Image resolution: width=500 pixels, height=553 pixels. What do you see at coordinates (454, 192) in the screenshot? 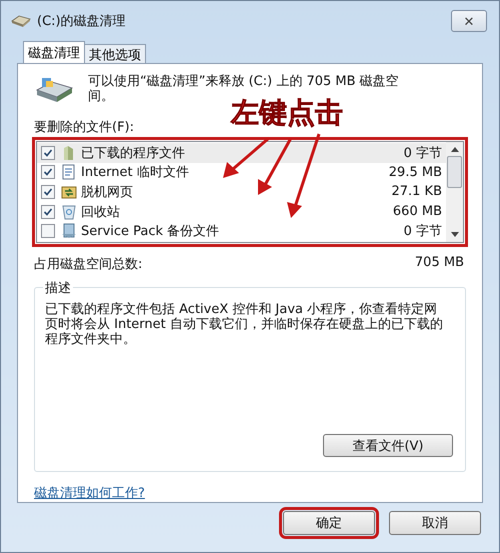
I see `scrollbar` at bounding box center [454, 192].